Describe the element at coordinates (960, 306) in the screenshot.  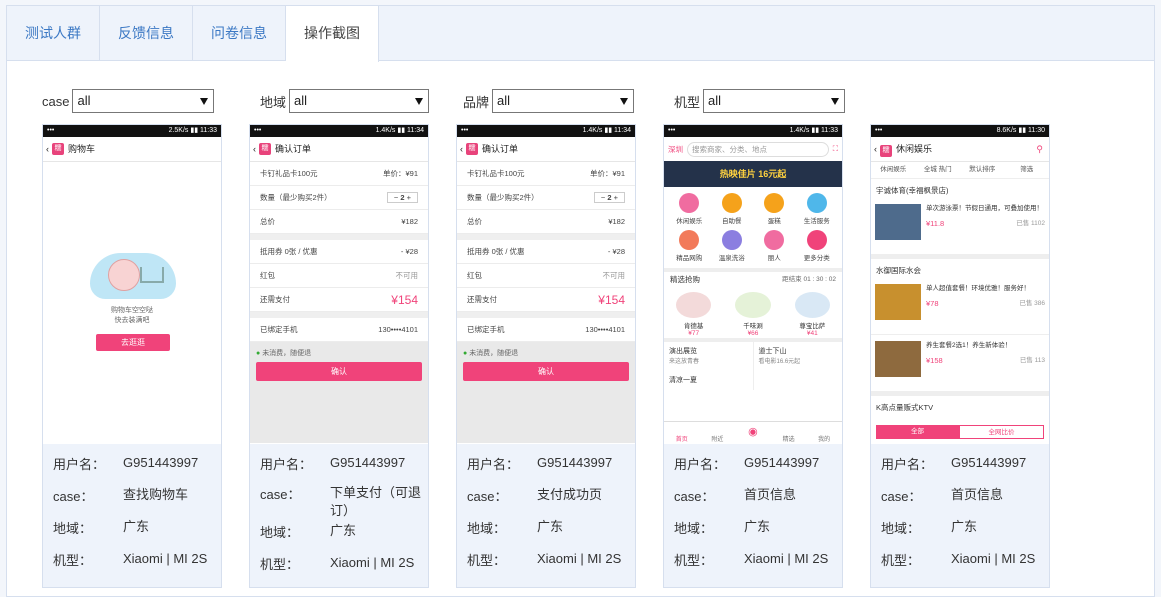
I see `deal-item: 单人超值套餐！环境优雅！服务好！ ¥78 已售 386` at that location.